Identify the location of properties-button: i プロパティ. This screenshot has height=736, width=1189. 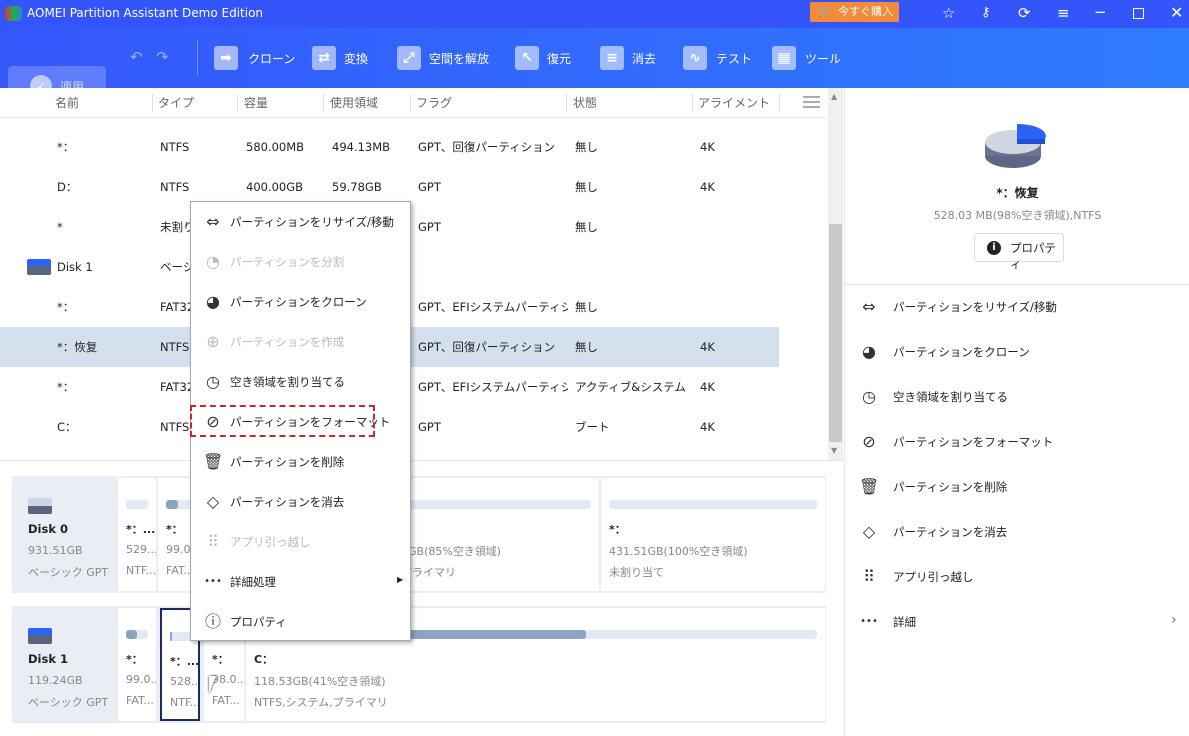
(1019, 252).